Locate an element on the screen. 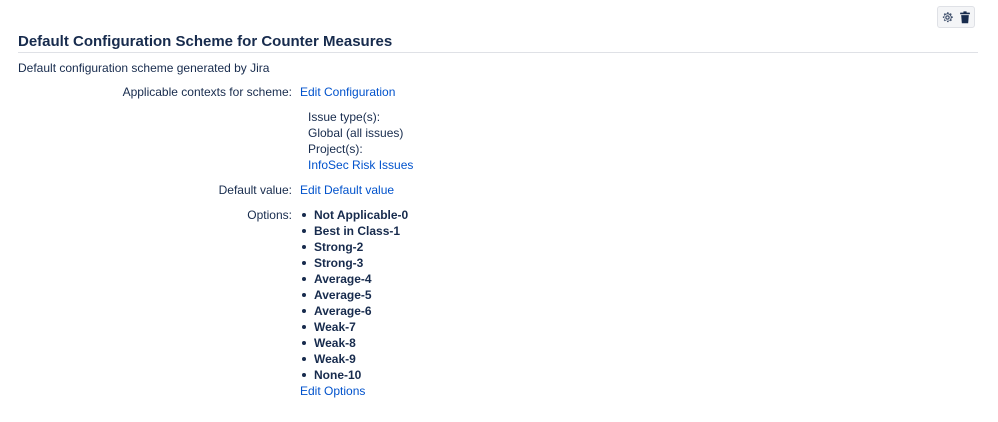 This screenshot has width=998, height=422. default-value-label: Default value: is located at coordinates (255, 190).